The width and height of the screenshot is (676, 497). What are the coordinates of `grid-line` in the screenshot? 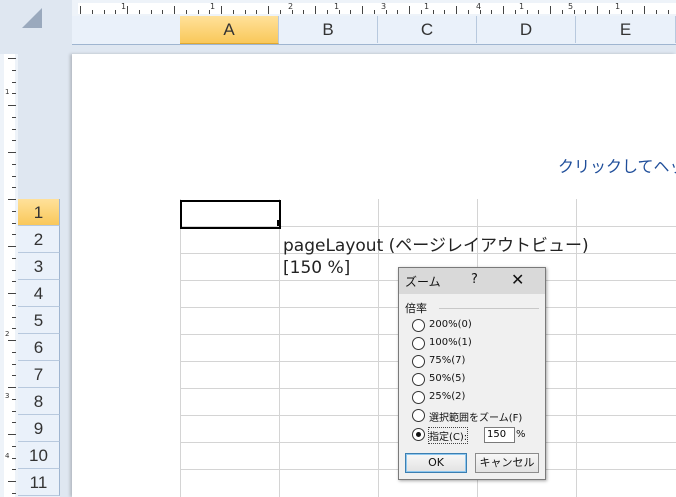 It's located at (180, 348).